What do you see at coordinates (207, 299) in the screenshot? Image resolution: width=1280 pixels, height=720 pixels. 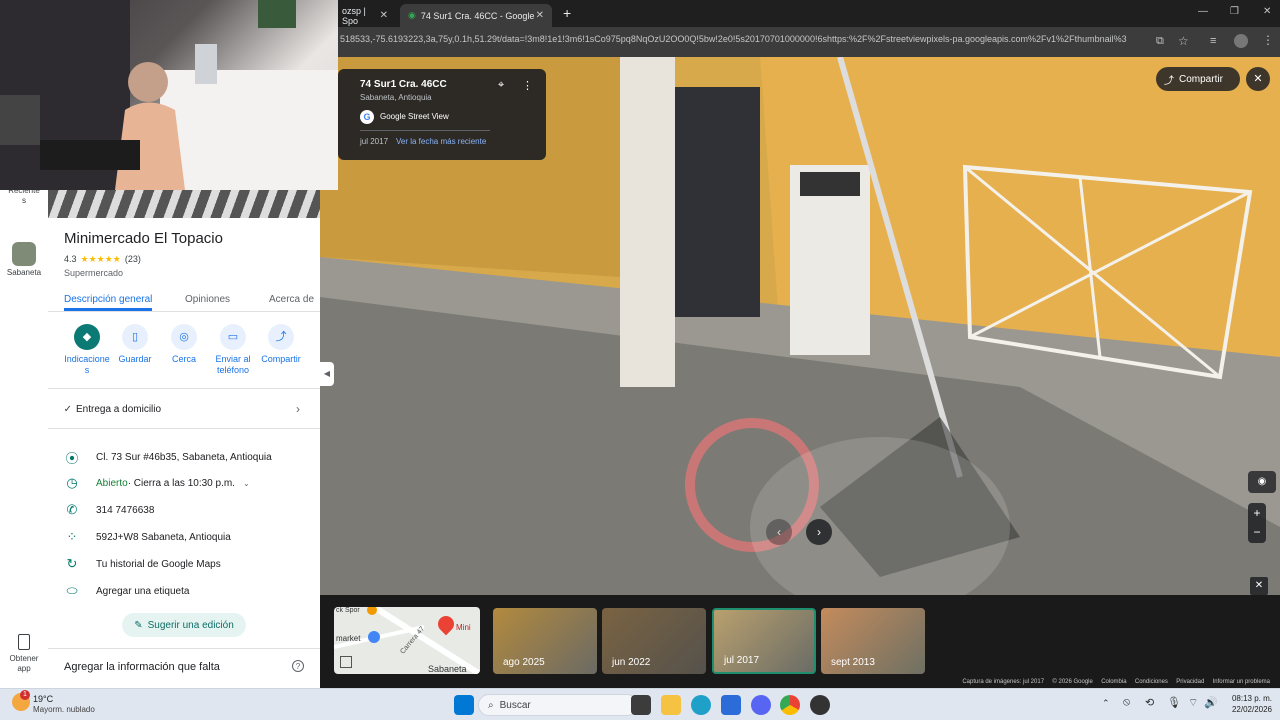 I see `tab-reviews: Opiniones` at bounding box center [207, 299].